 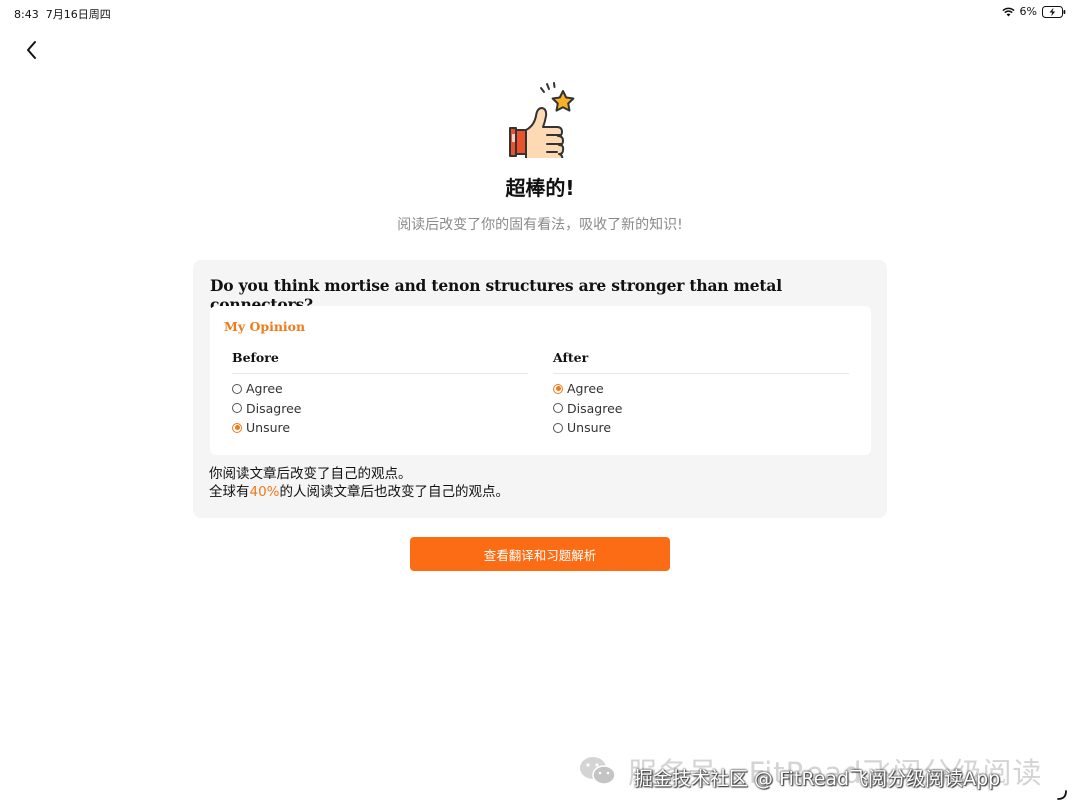 What do you see at coordinates (62, 14) in the screenshot?
I see `status-time: 8:43 7月16日周四` at bounding box center [62, 14].